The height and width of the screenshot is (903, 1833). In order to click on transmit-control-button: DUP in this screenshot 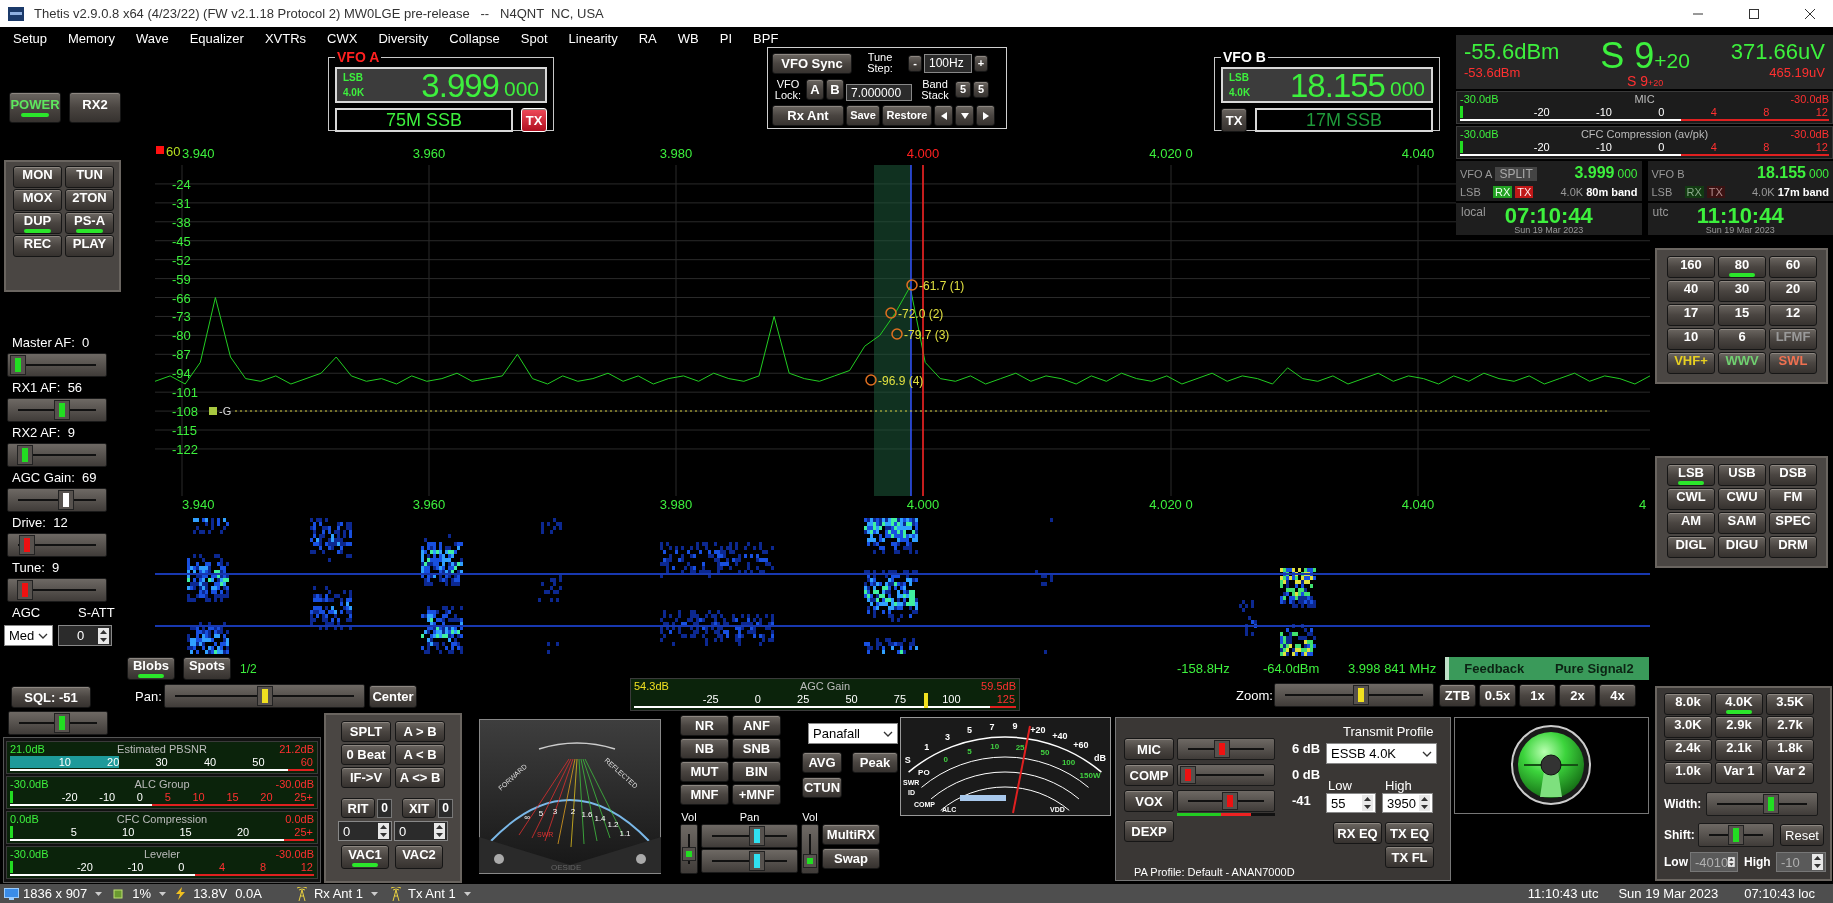, I will do `click(37, 223)`.